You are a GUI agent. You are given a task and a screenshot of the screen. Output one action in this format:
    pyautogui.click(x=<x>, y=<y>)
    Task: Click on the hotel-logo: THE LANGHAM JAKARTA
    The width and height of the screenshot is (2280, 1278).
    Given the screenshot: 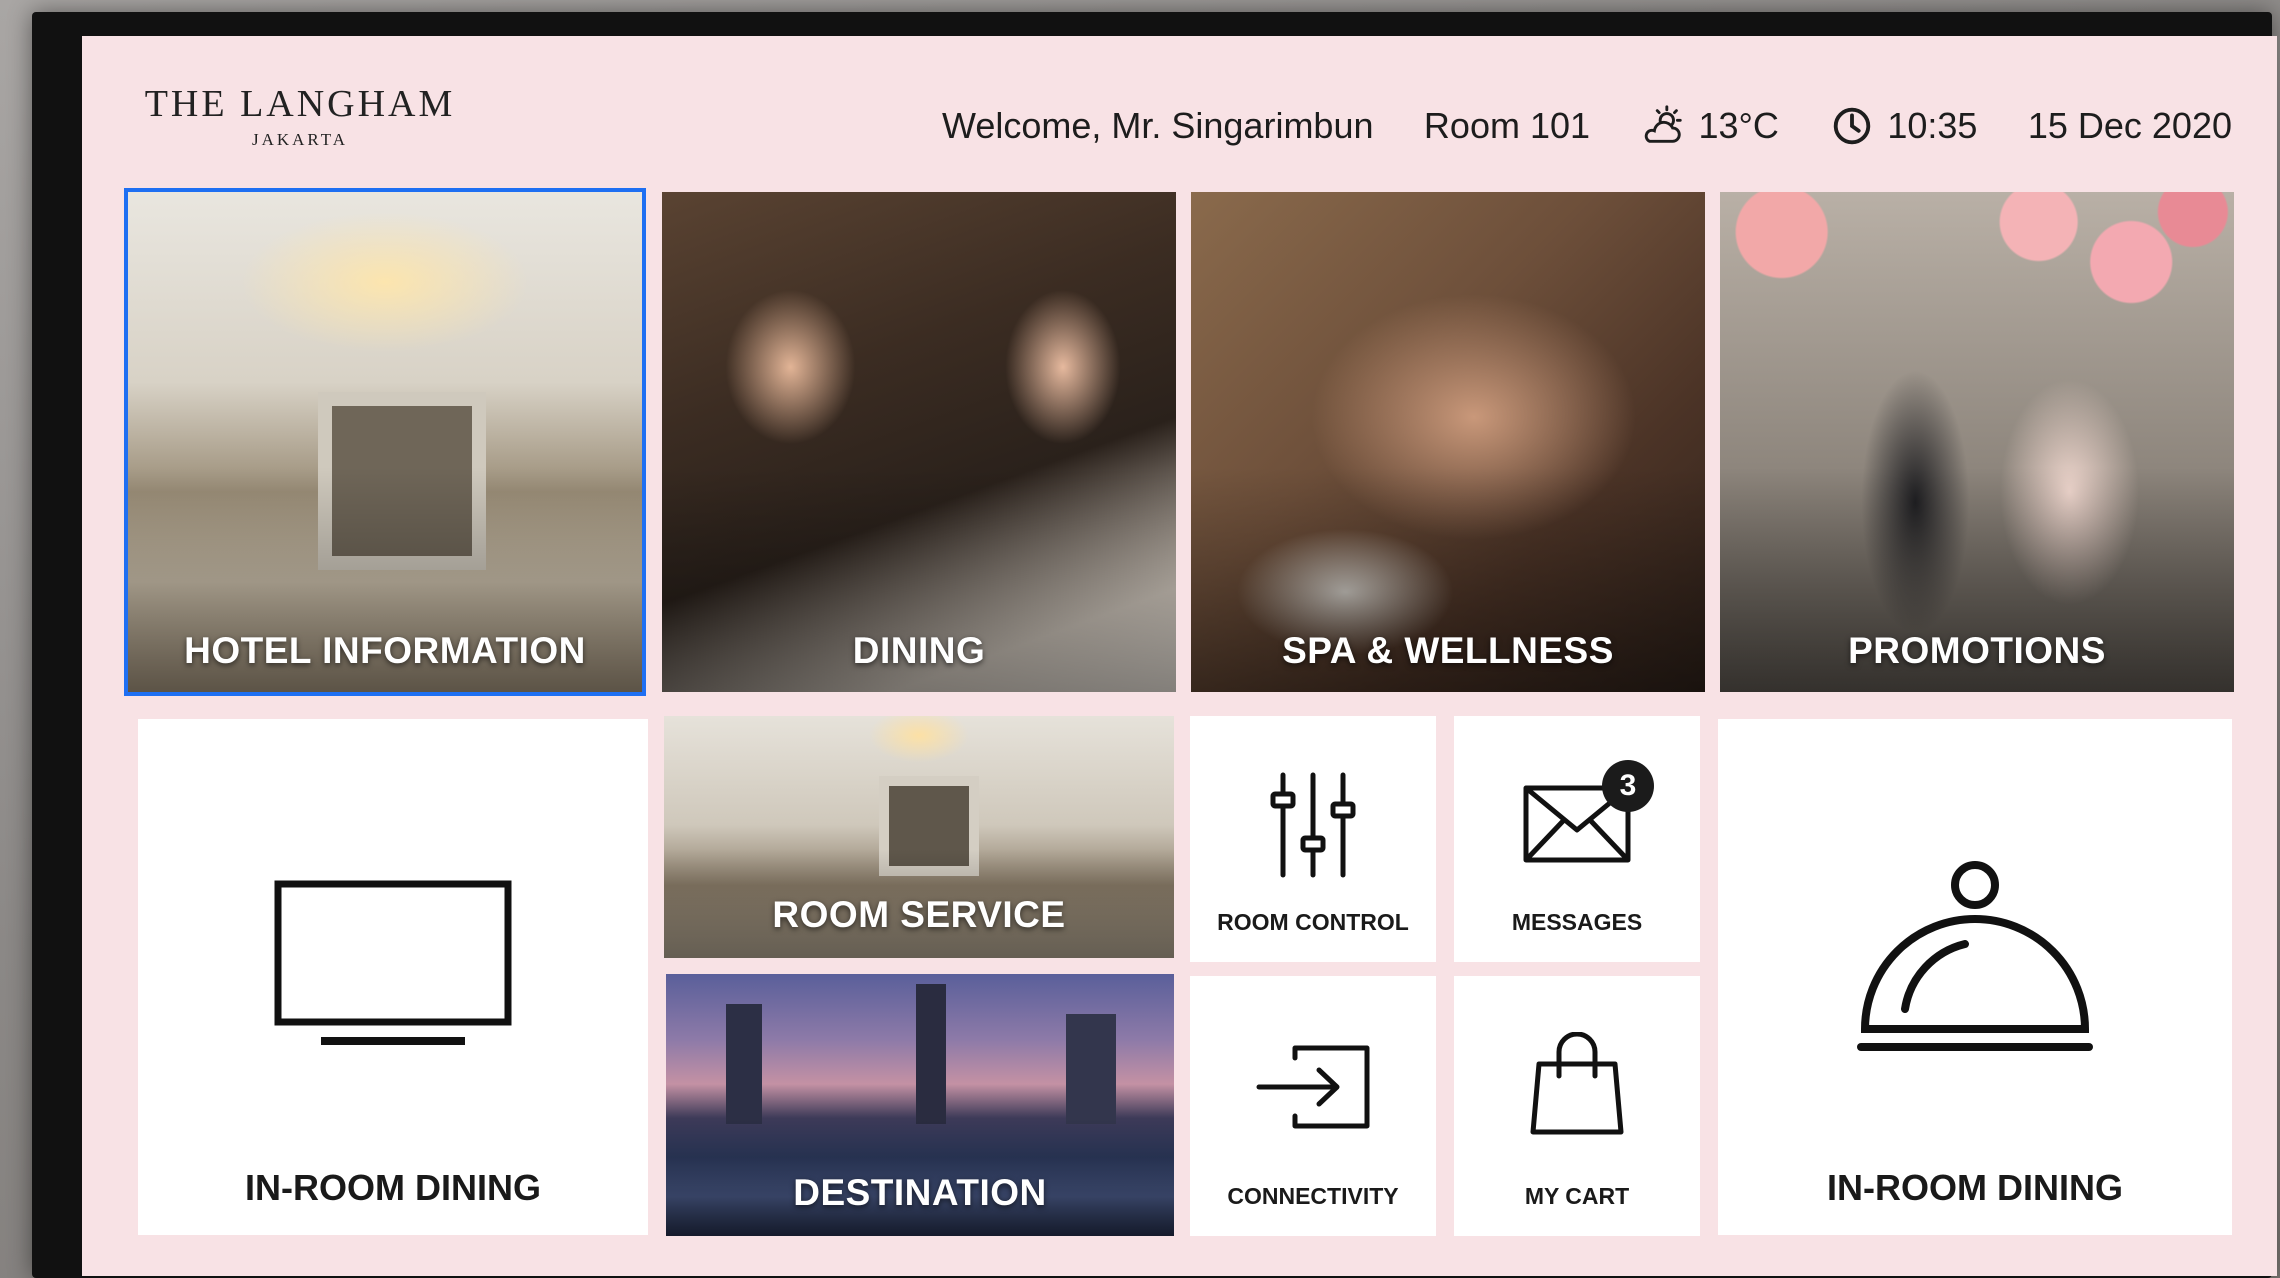 What is the action you would take?
    pyautogui.click(x=300, y=116)
    